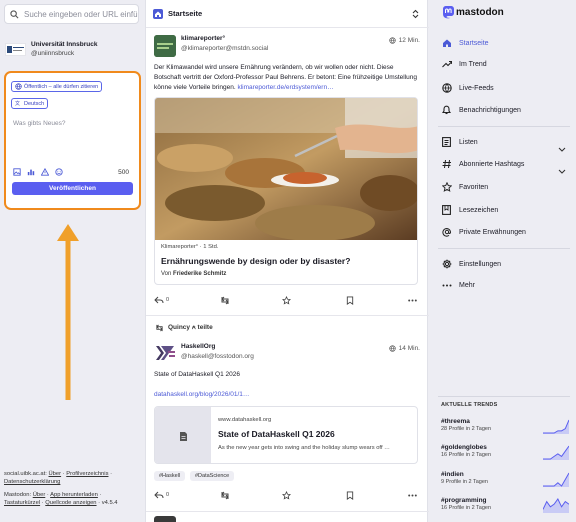  I want to click on card-domain: www.datahaskell.org, so click(245, 420).